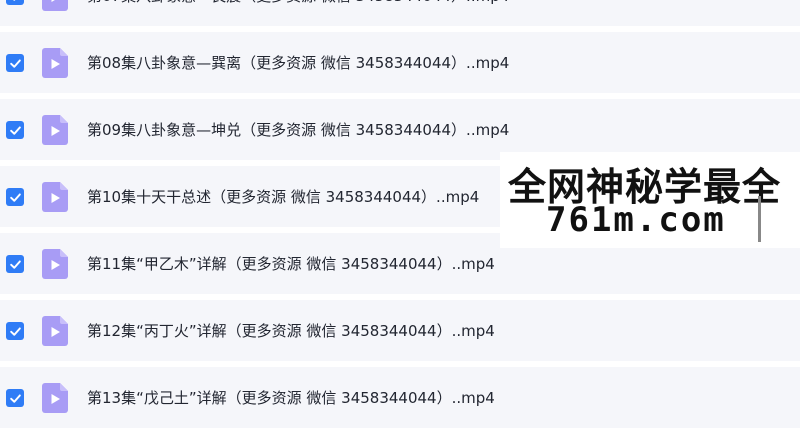 The width and height of the screenshot is (800, 431). Describe the element at coordinates (291, 330) in the screenshot. I see `file-name: 第12集“丙丁火”详解（更多资源 微信 3458344044）..mp4` at that location.